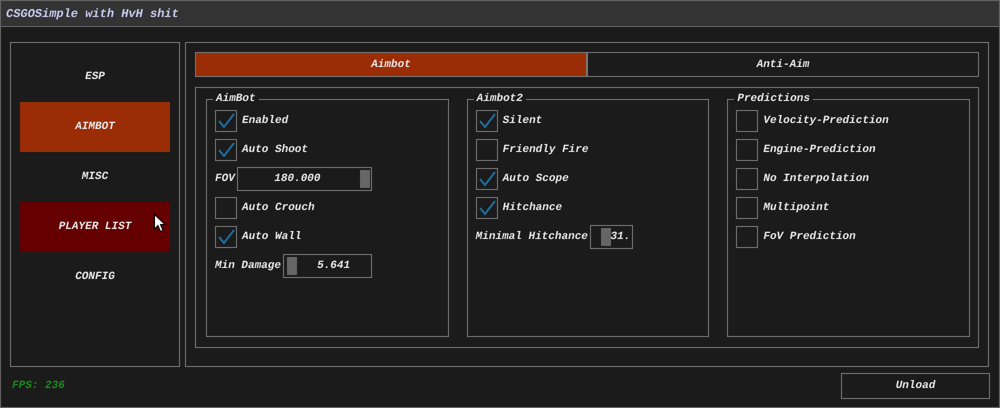 This screenshot has width=1000, height=408. I want to click on slider: 180.000, so click(304, 179).